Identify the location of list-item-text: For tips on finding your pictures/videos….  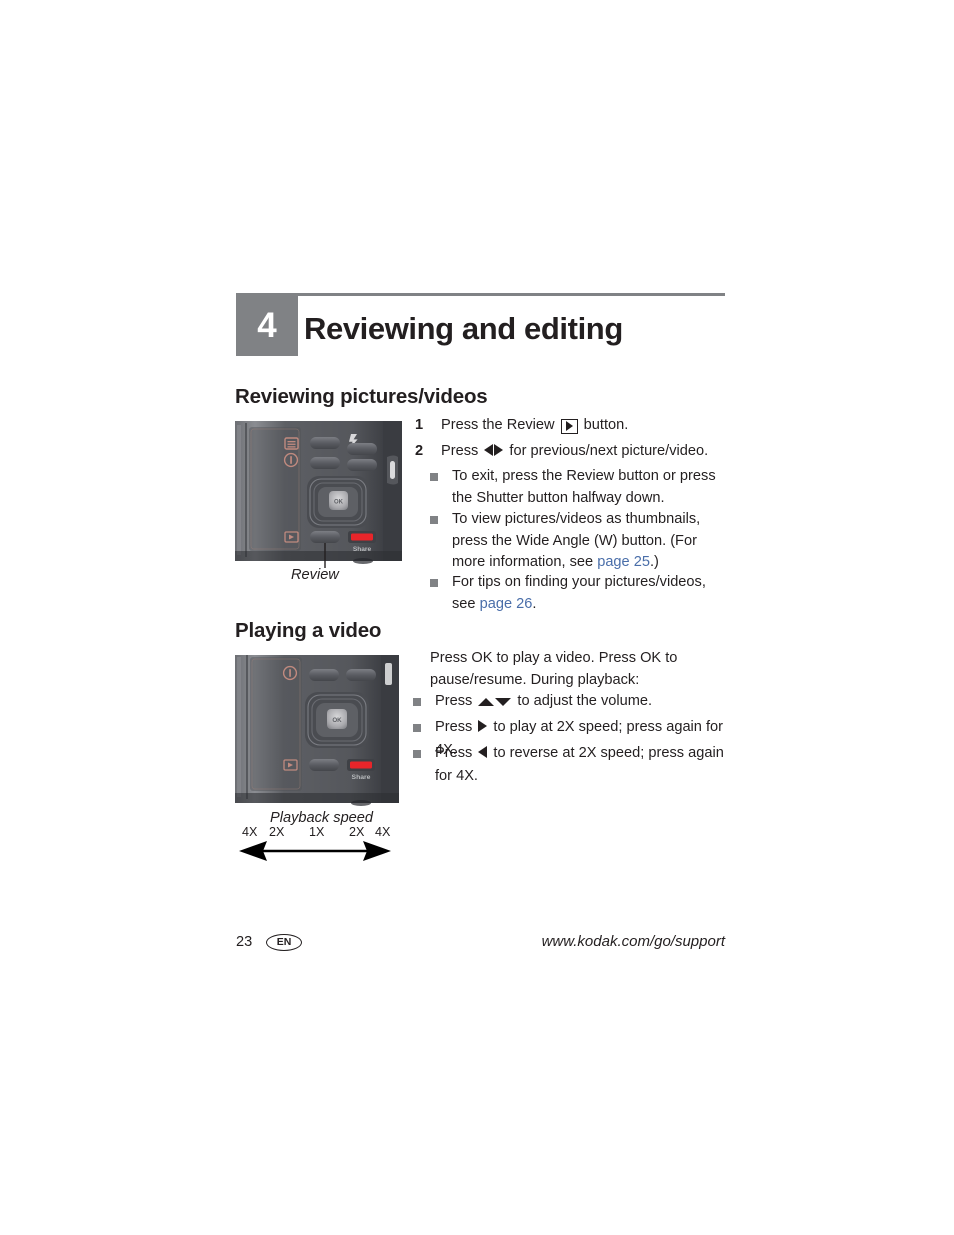
(591, 593).